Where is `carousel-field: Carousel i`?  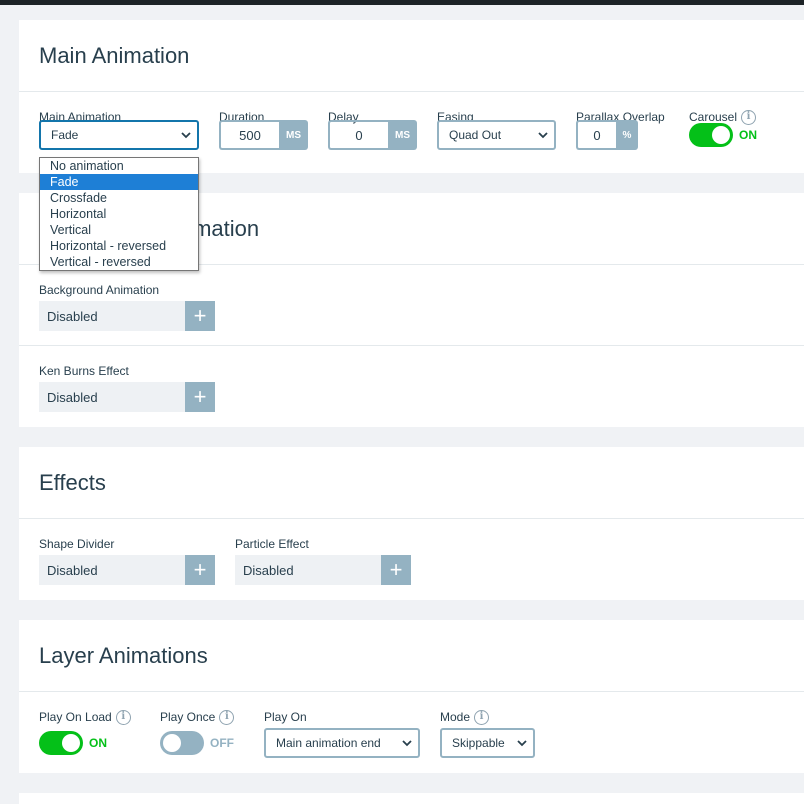
carousel-field: Carousel i is located at coordinates (723, 117).